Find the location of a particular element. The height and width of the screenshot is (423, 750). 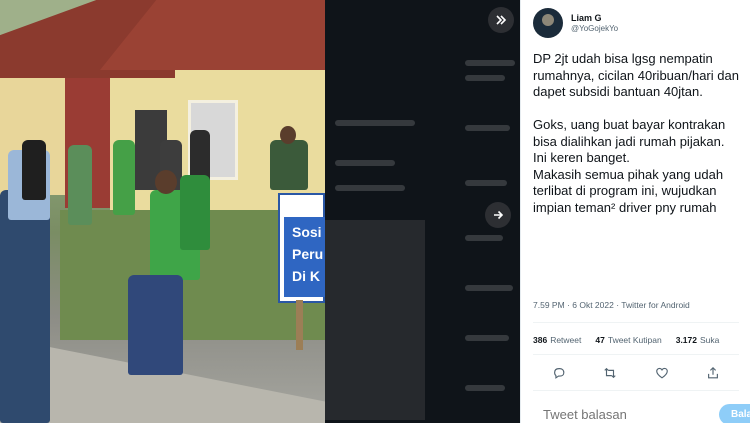

tweet-author: Liam G @YoGojekYo is located at coordinates (575, 23).